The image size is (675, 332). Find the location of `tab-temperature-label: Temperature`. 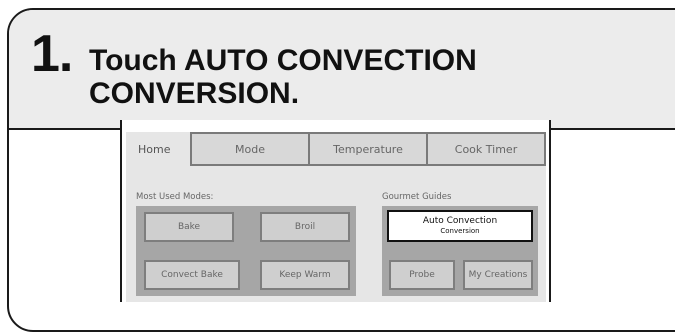

tab-temperature-label: Temperature is located at coordinates (368, 149).